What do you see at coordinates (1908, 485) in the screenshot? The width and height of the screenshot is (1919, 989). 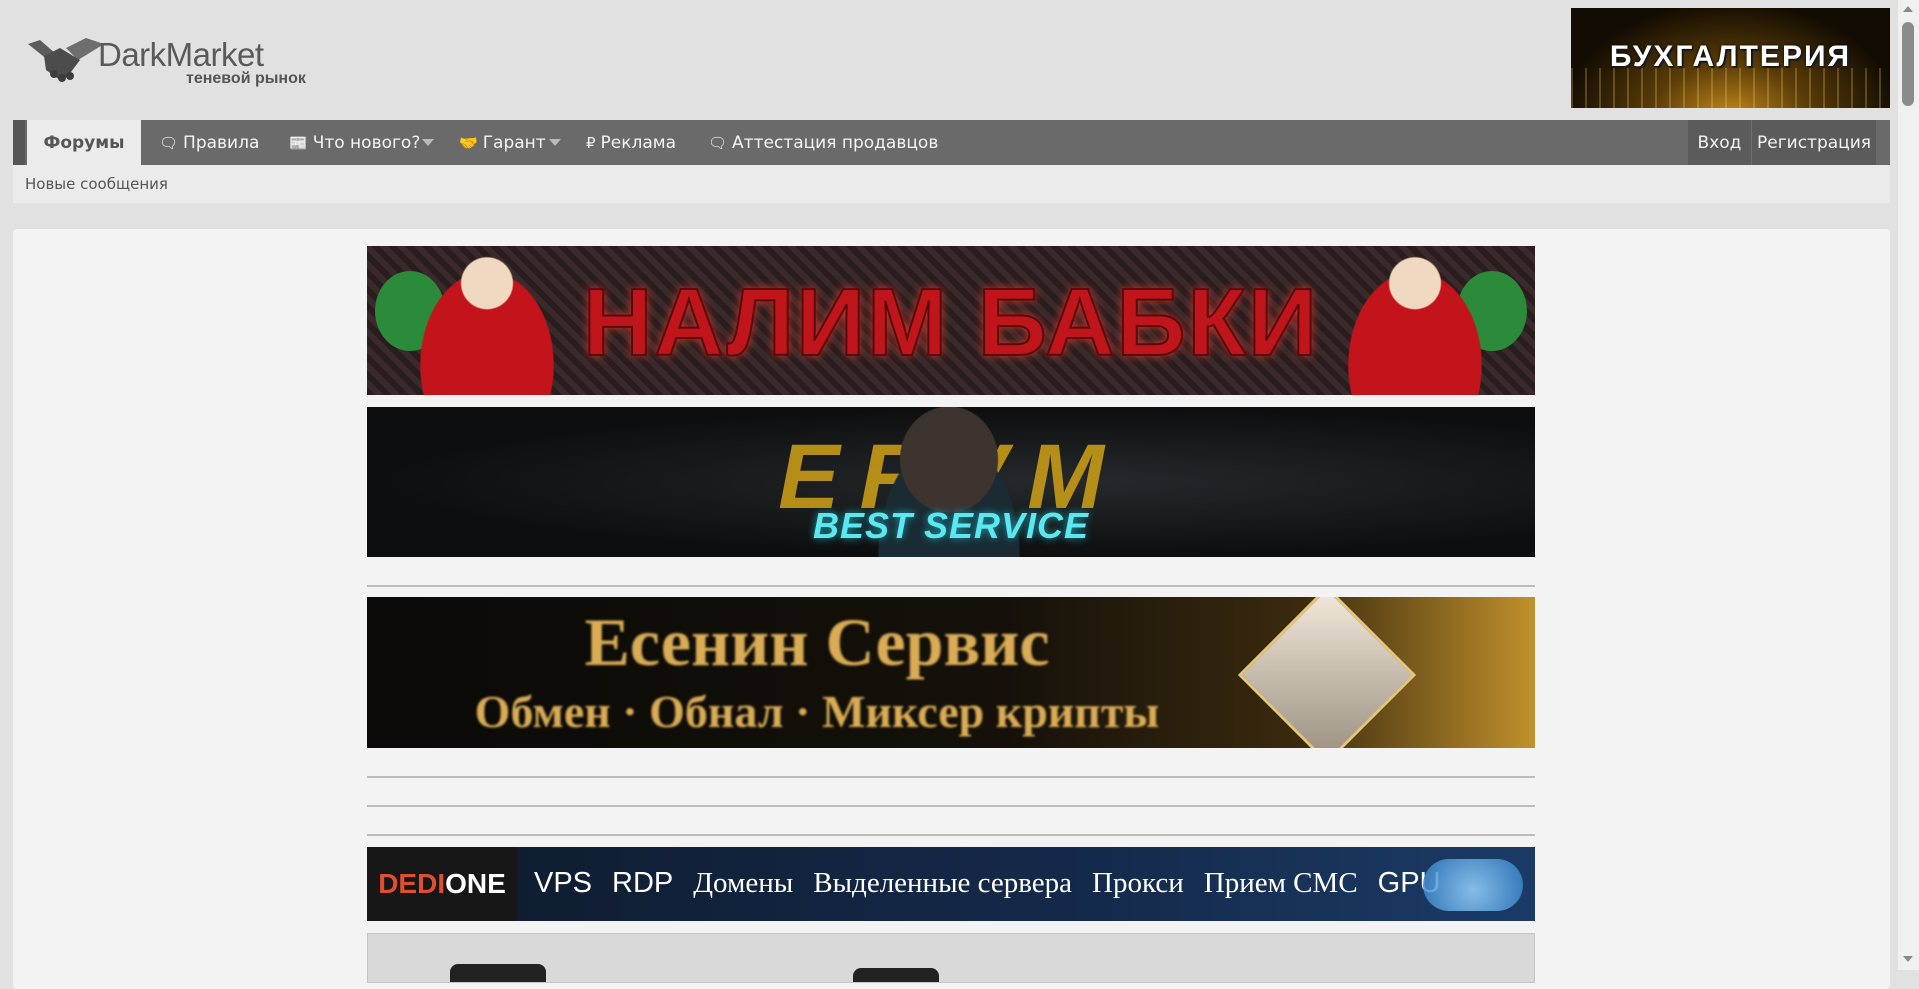 I see `page-scrollbar` at bounding box center [1908, 485].